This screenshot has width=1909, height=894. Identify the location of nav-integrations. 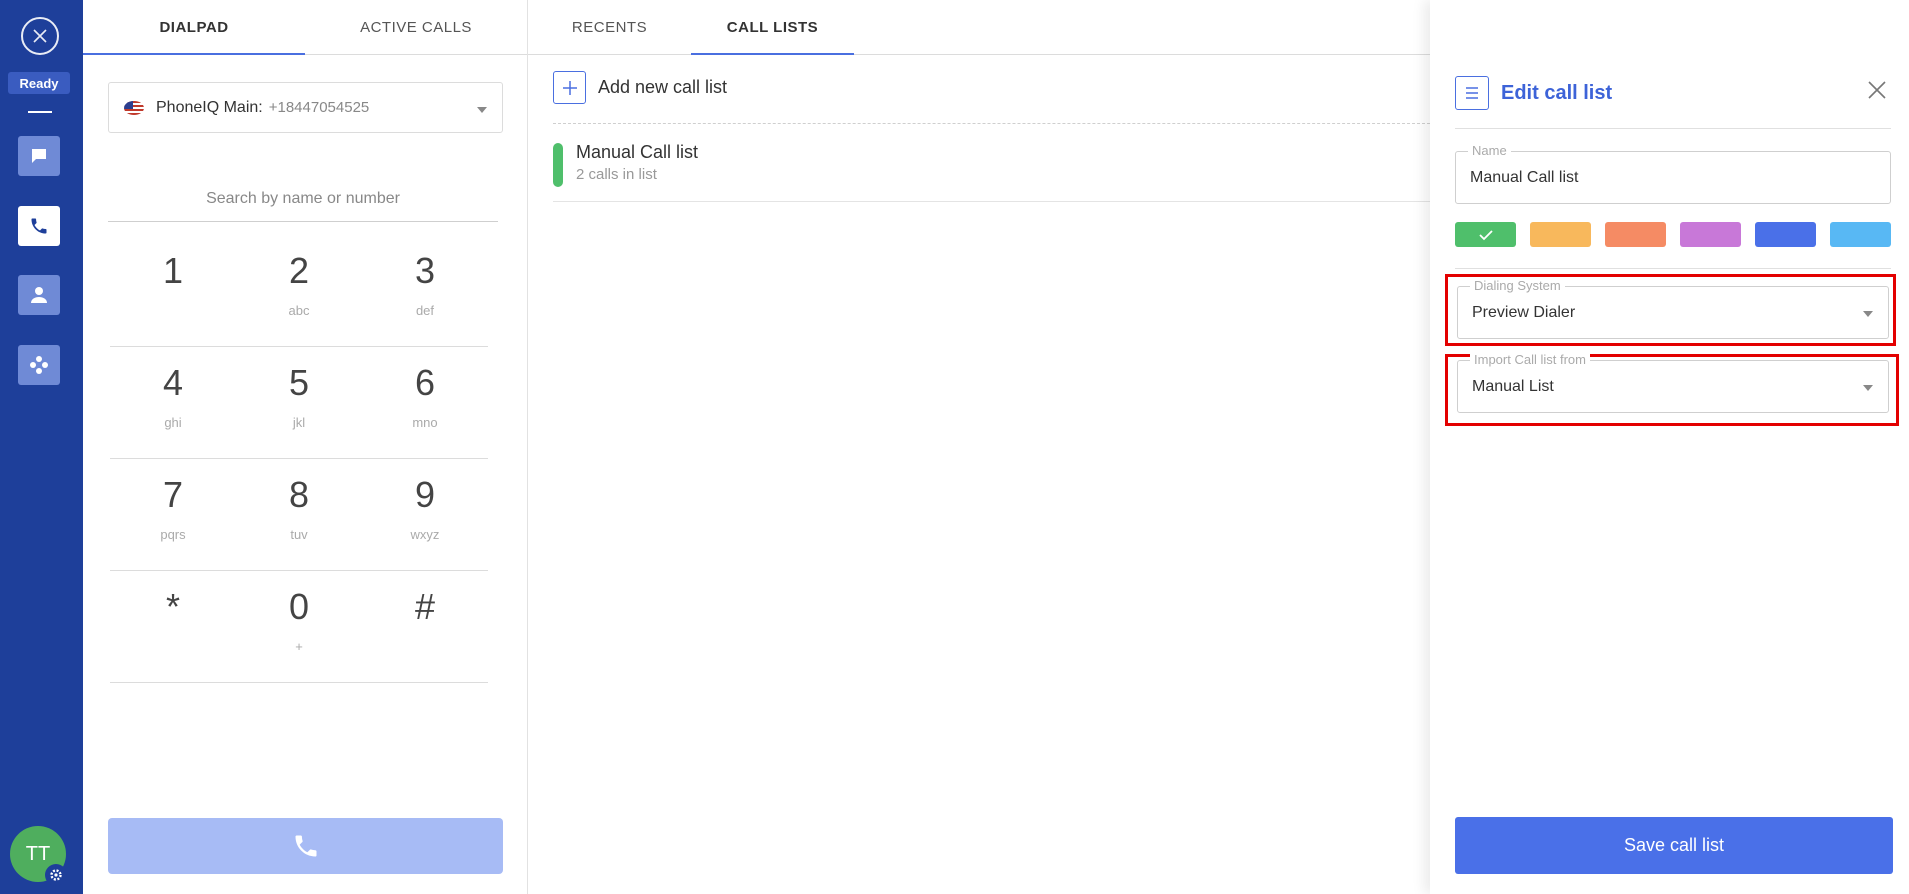
(39, 365).